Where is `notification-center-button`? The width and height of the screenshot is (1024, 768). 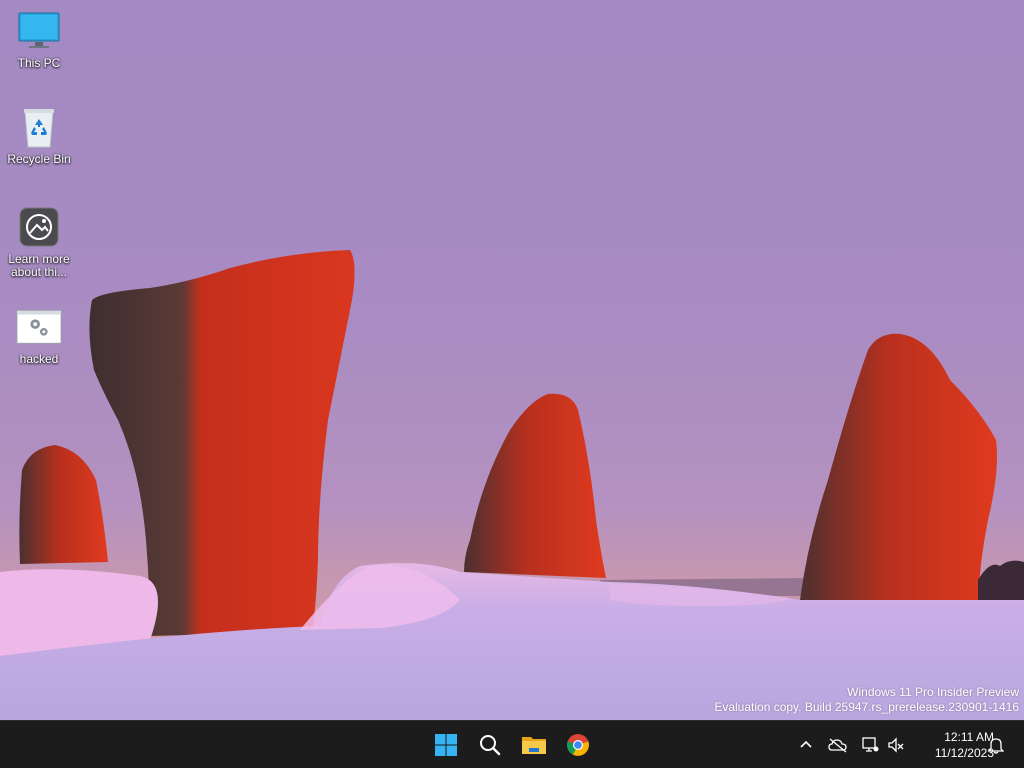 notification-center-button is located at coordinates (996, 745).